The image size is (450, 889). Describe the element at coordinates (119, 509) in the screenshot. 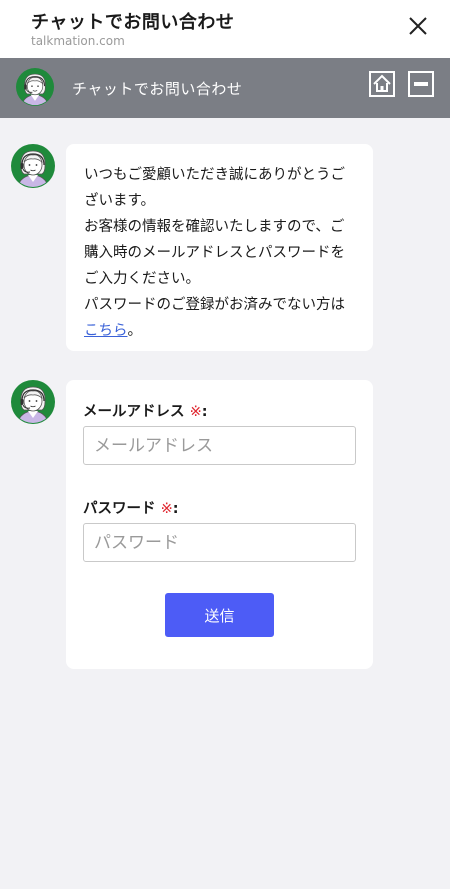

I see `password-label-text: パスワード` at that location.